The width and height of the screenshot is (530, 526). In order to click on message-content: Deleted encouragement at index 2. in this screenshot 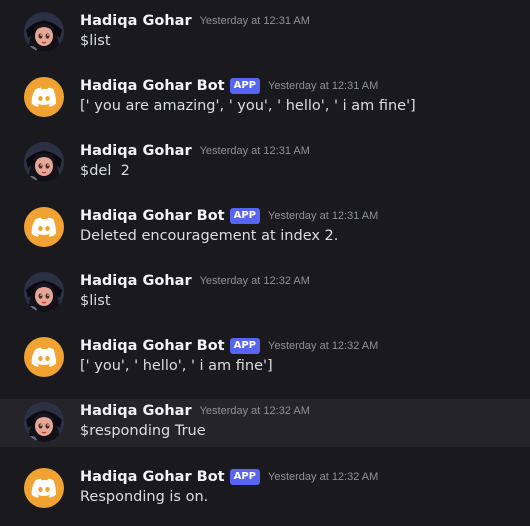, I will do `click(209, 236)`.